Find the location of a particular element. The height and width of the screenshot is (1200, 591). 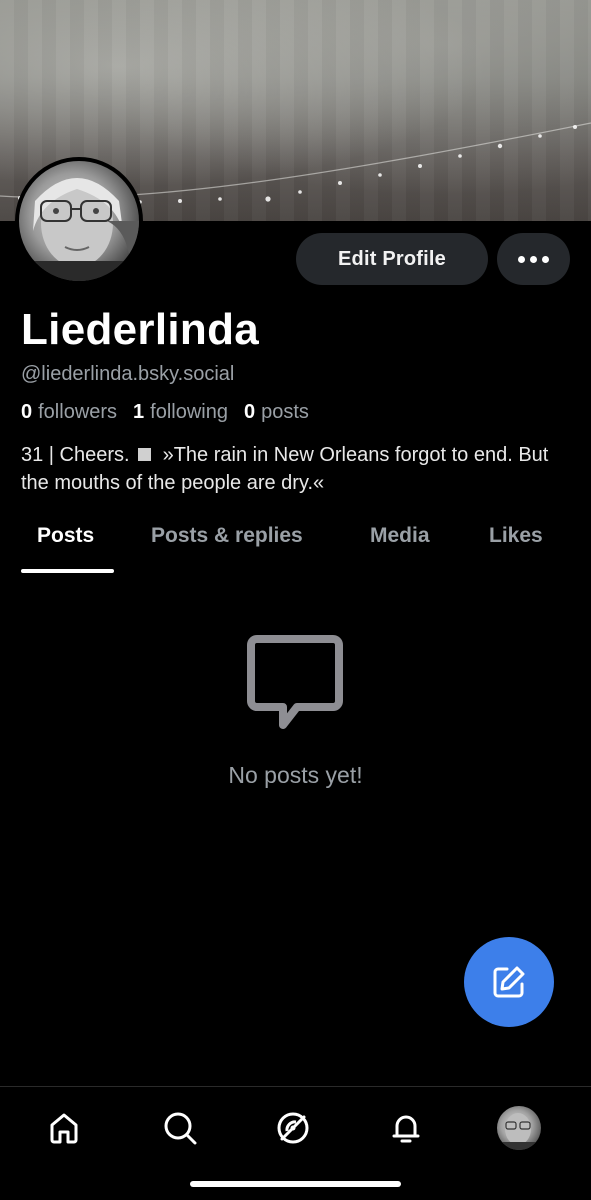

followers-count: 0 is located at coordinates (27, 412).